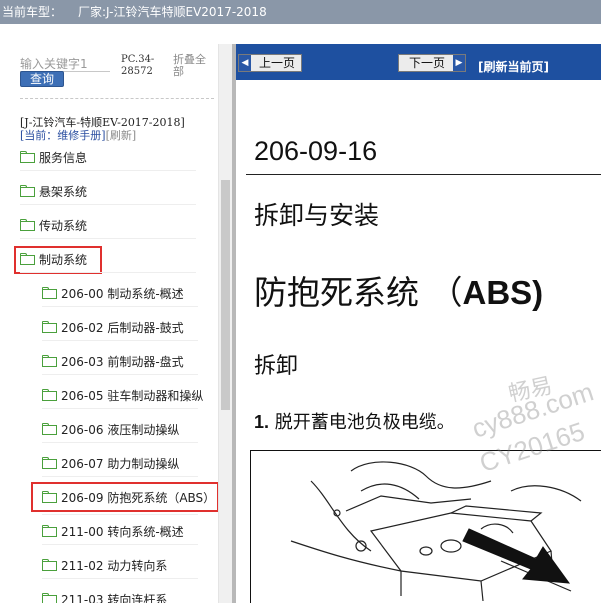 Image resolution: width=601 pixels, height=603 pixels. Describe the element at coordinates (117, 98) in the screenshot. I see `search-separator` at that location.